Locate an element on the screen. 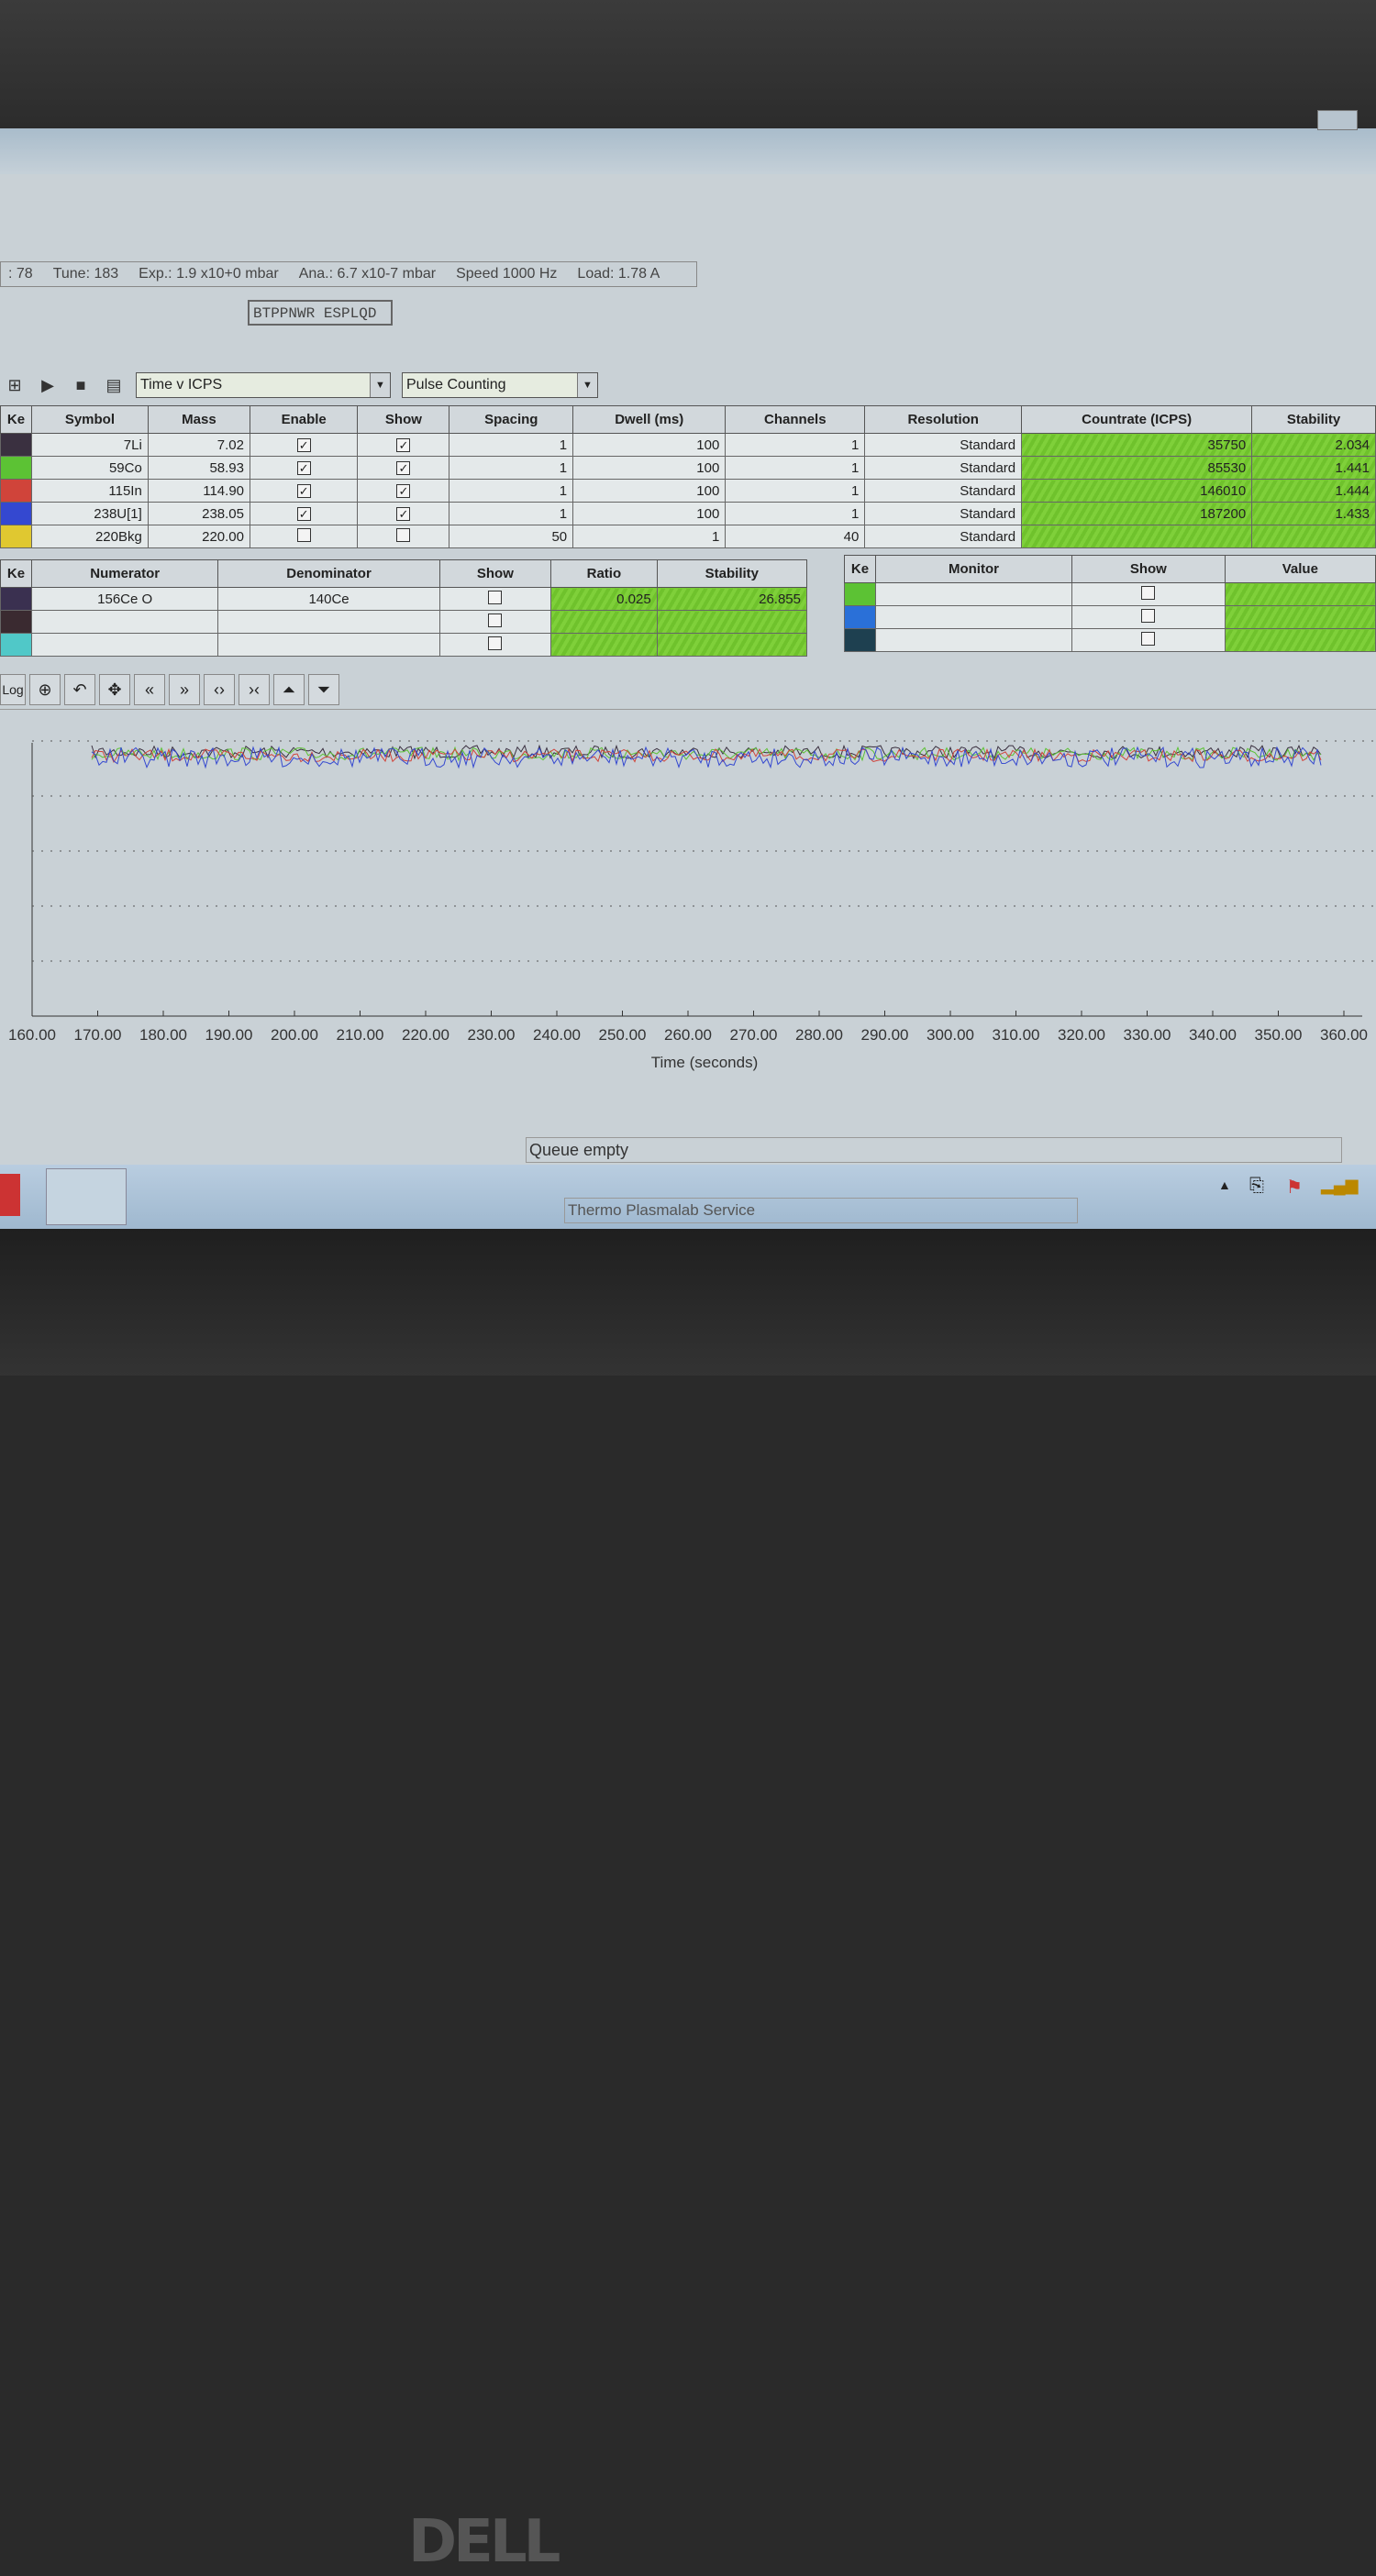 The image size is (1376, 2576). compress-x-icon: ›‹ is located at coordinates (254, 689).